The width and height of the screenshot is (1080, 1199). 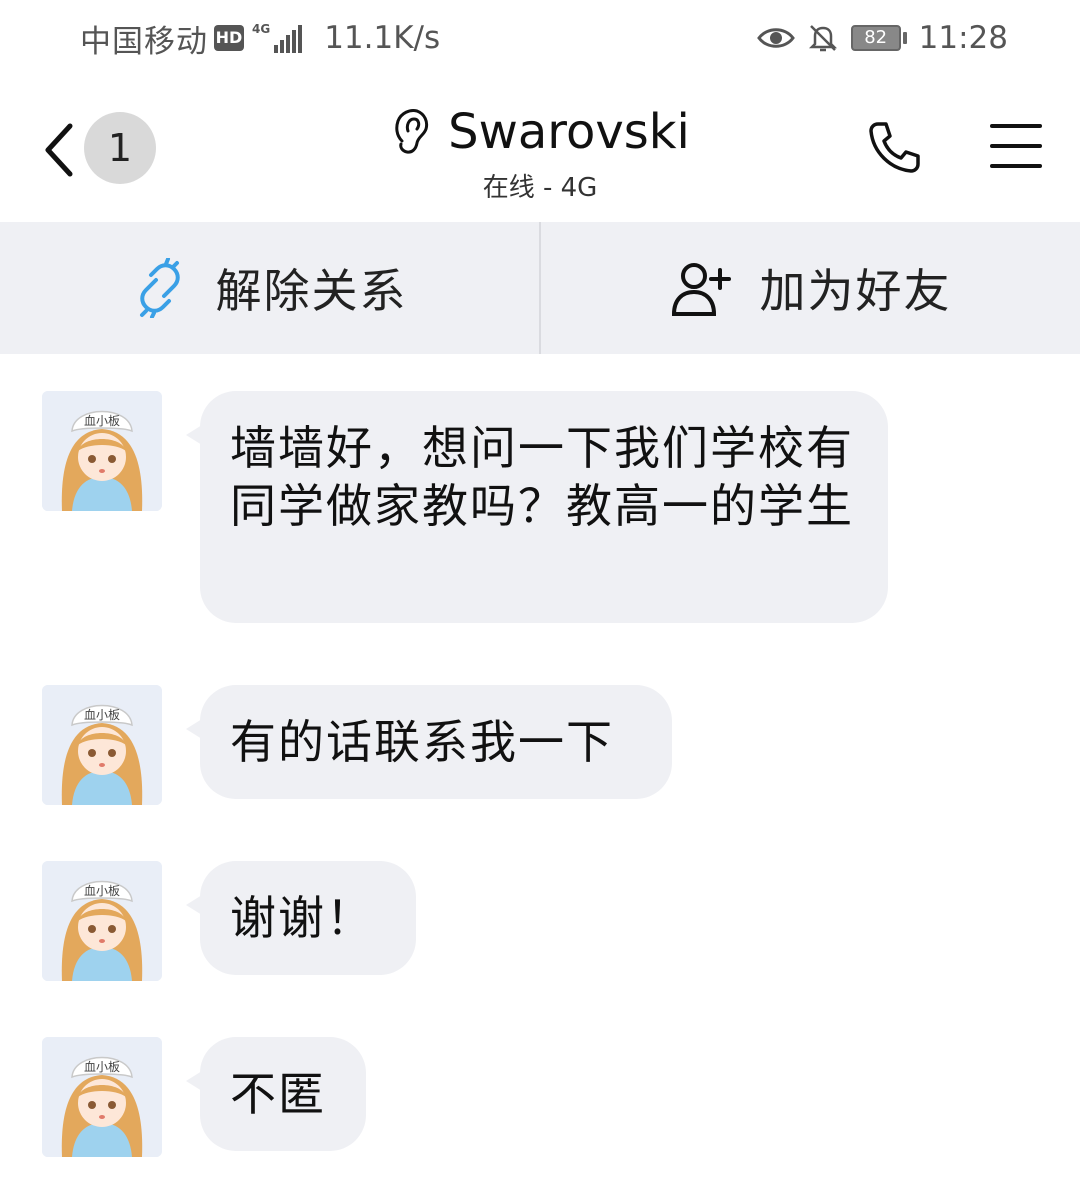 What do you see at coordinates (540, 38) in the screenshot?
I see `status-bar: 中国移动 HD 4G 11.1K/s 82 11:28` at bounding box center [540, 38].